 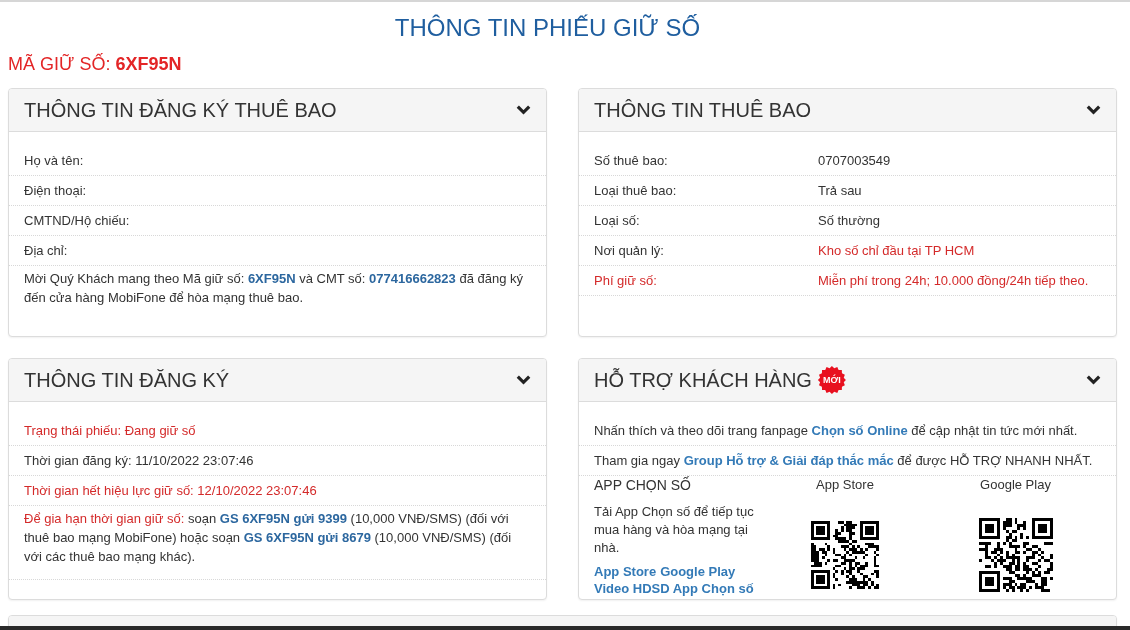 What do you see at coordinates (631, 160) in the screenshot?
I see `field-label: Số thuê bao:` at bounding box center [631, 160].